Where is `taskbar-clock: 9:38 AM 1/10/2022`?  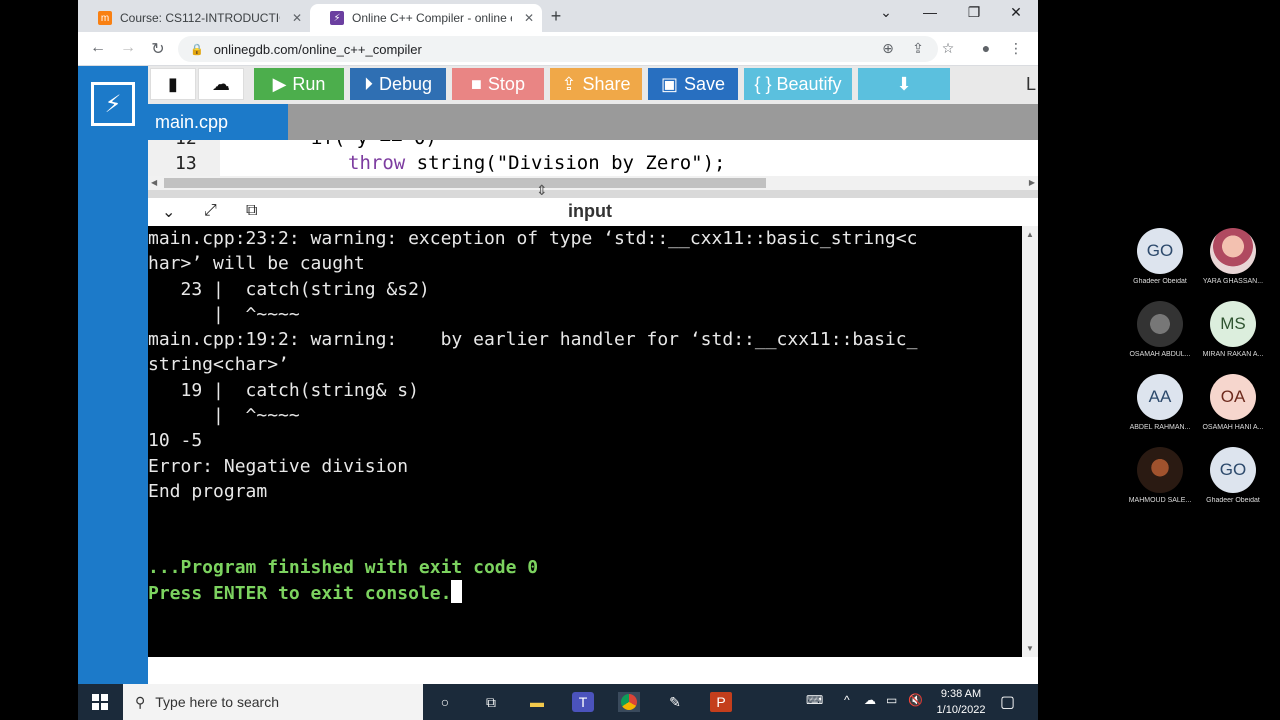
taskbar-clock: 9:38 AM 1/10/2022 is located at coordinates (961, 702).